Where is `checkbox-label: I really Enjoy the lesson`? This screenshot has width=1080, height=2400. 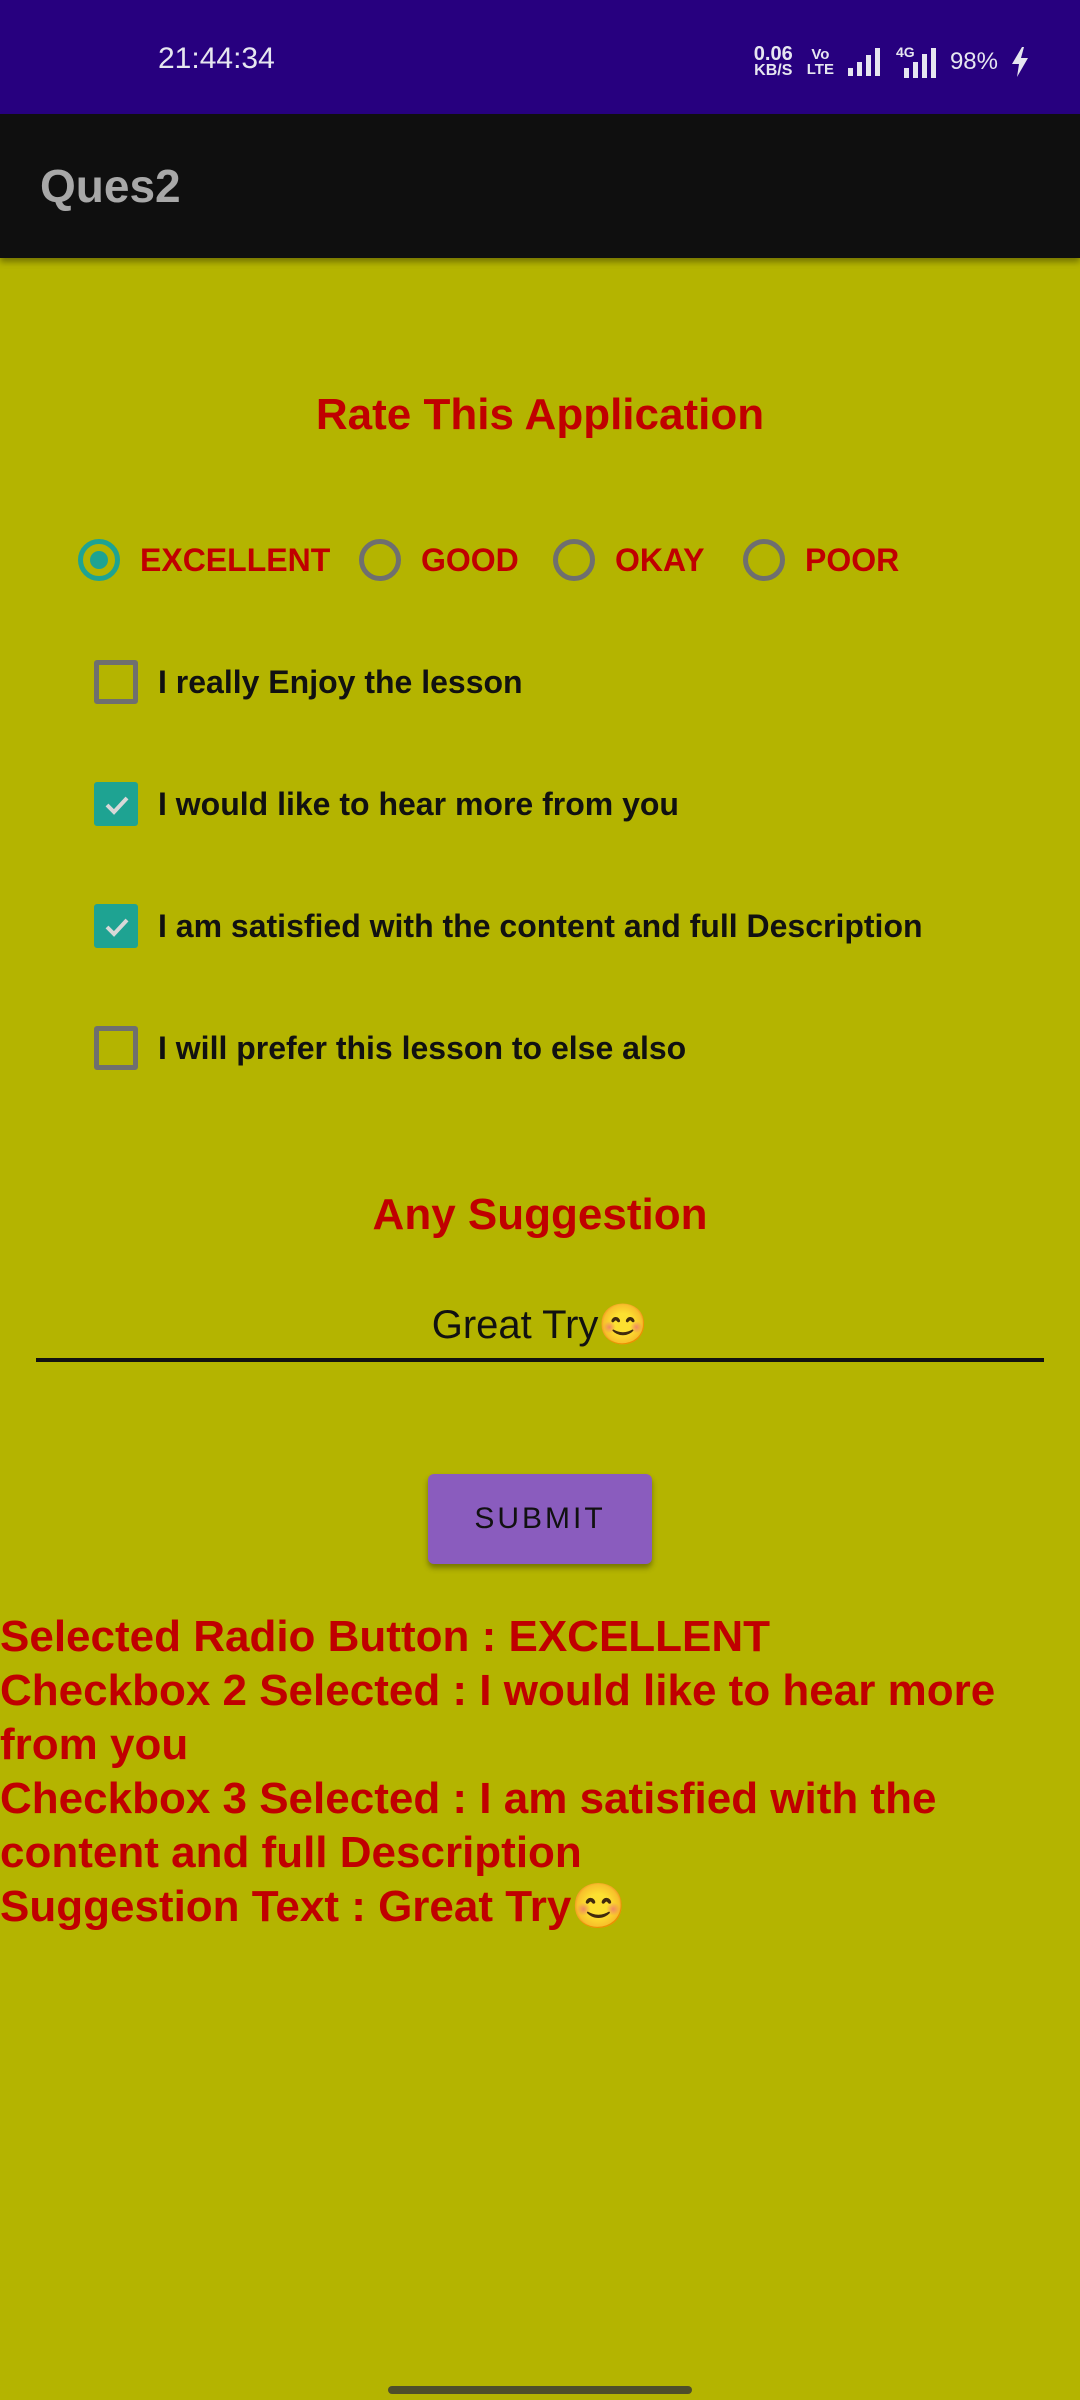
checkbox-label: I really Enjoy the lesson is located at coordinates (340, 681).